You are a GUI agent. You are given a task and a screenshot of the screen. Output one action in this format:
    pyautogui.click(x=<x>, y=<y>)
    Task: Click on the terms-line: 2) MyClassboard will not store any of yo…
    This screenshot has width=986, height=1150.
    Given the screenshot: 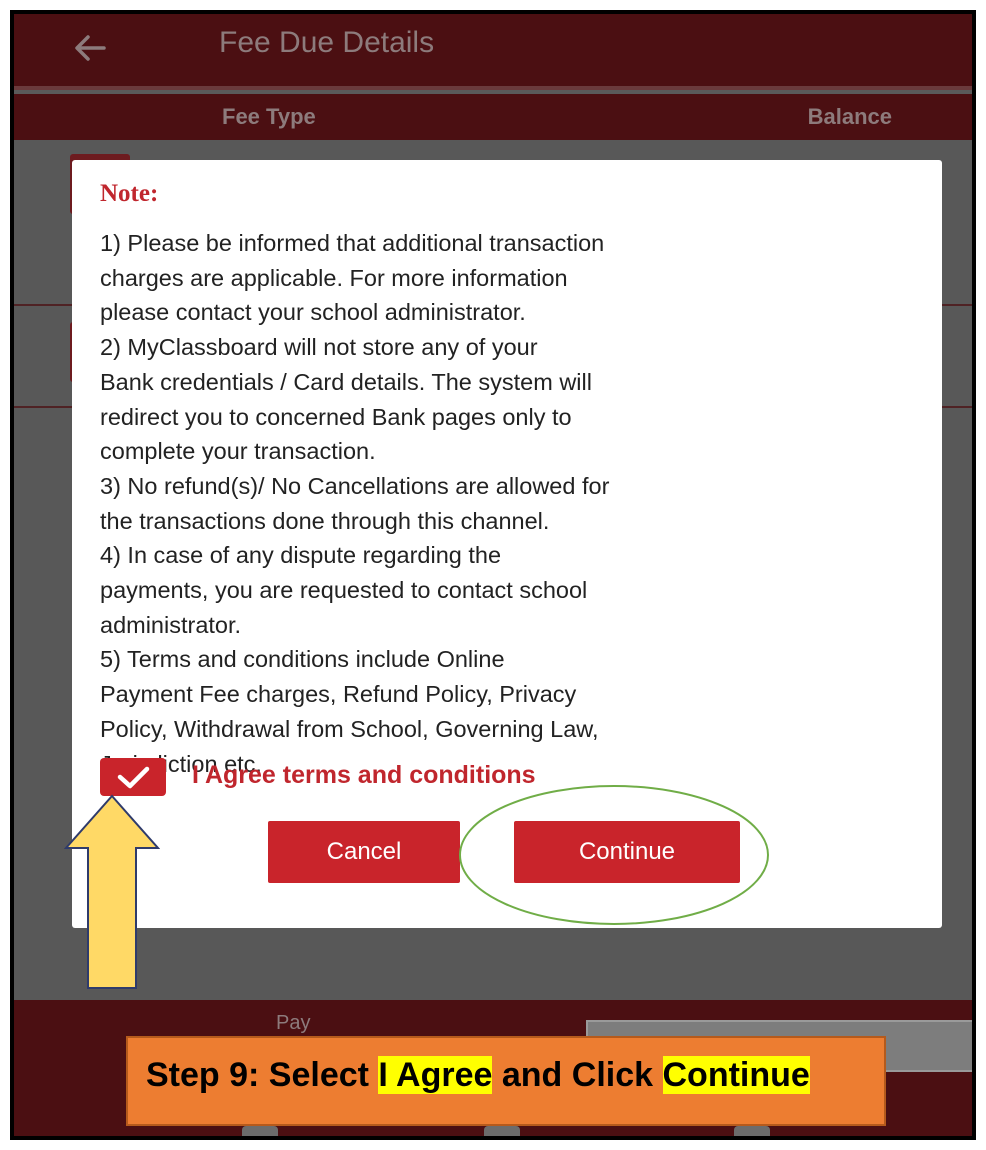 What is the action you would take?
    pyautogui.click(x=319, y=347)
    